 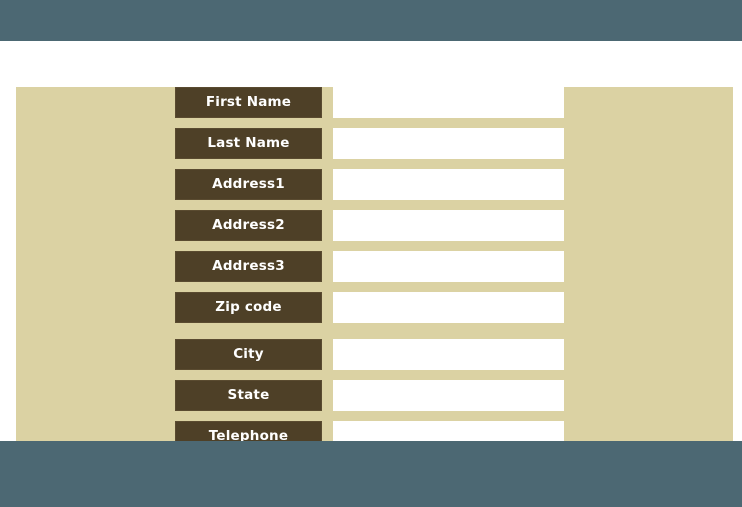 I want to click on form-row: First Name, so click(x=374, y=102).